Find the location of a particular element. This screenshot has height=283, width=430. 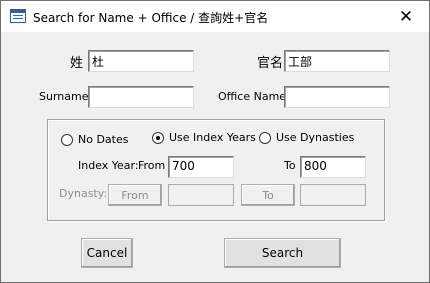

form-icon is located at coordinates (18, 16).